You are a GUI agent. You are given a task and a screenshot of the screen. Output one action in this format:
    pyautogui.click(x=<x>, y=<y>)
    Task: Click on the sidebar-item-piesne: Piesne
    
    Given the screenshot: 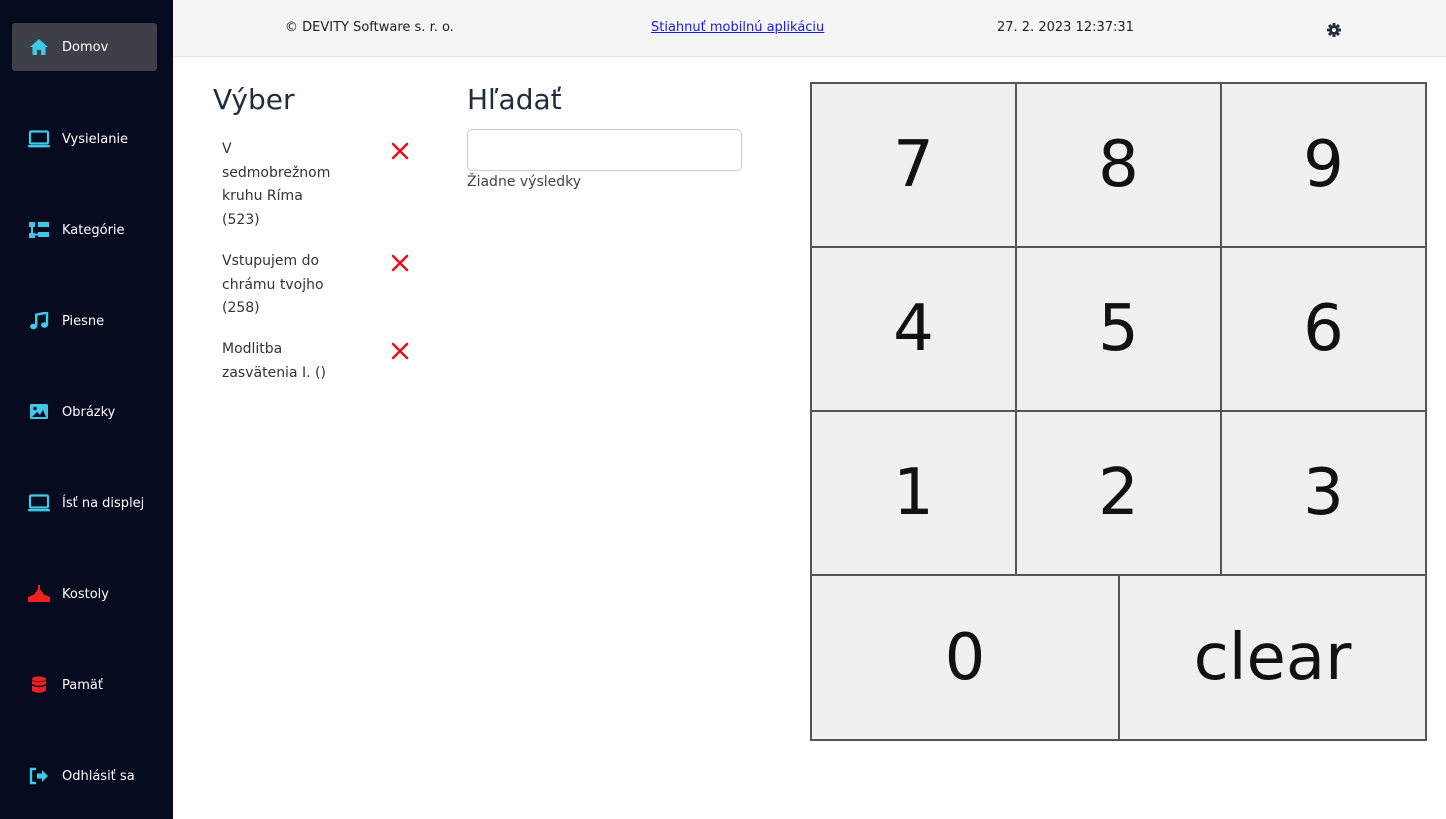 What is the action you would take?
    pyautogui.click(x=84, y=321)
    